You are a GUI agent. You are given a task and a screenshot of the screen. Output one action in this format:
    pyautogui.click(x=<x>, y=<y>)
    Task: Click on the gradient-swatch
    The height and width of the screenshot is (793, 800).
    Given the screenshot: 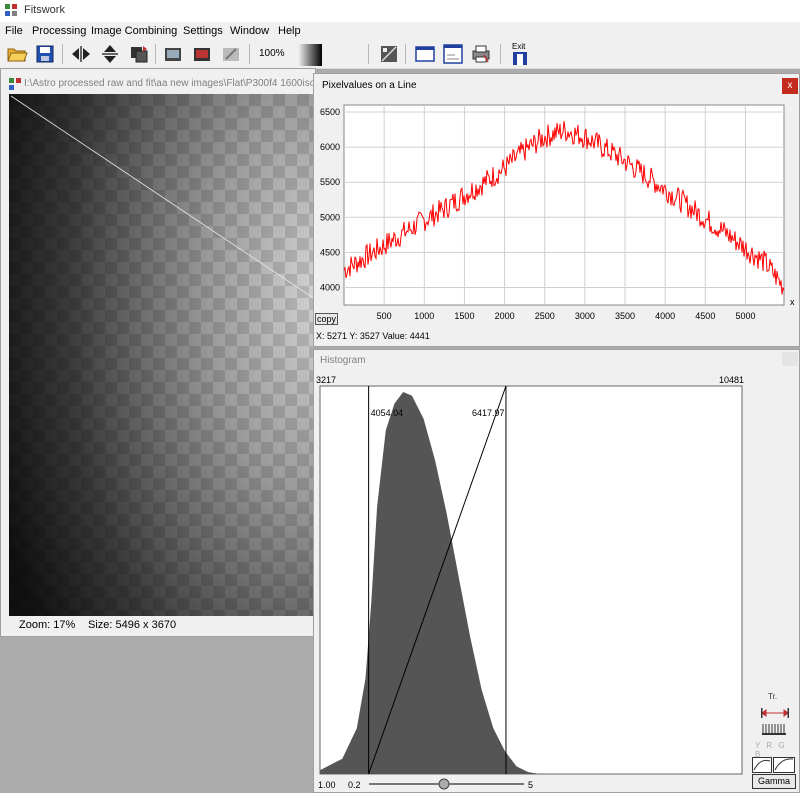 What is the action you would take?
    pyautogui.click(x=310, y=55)
    